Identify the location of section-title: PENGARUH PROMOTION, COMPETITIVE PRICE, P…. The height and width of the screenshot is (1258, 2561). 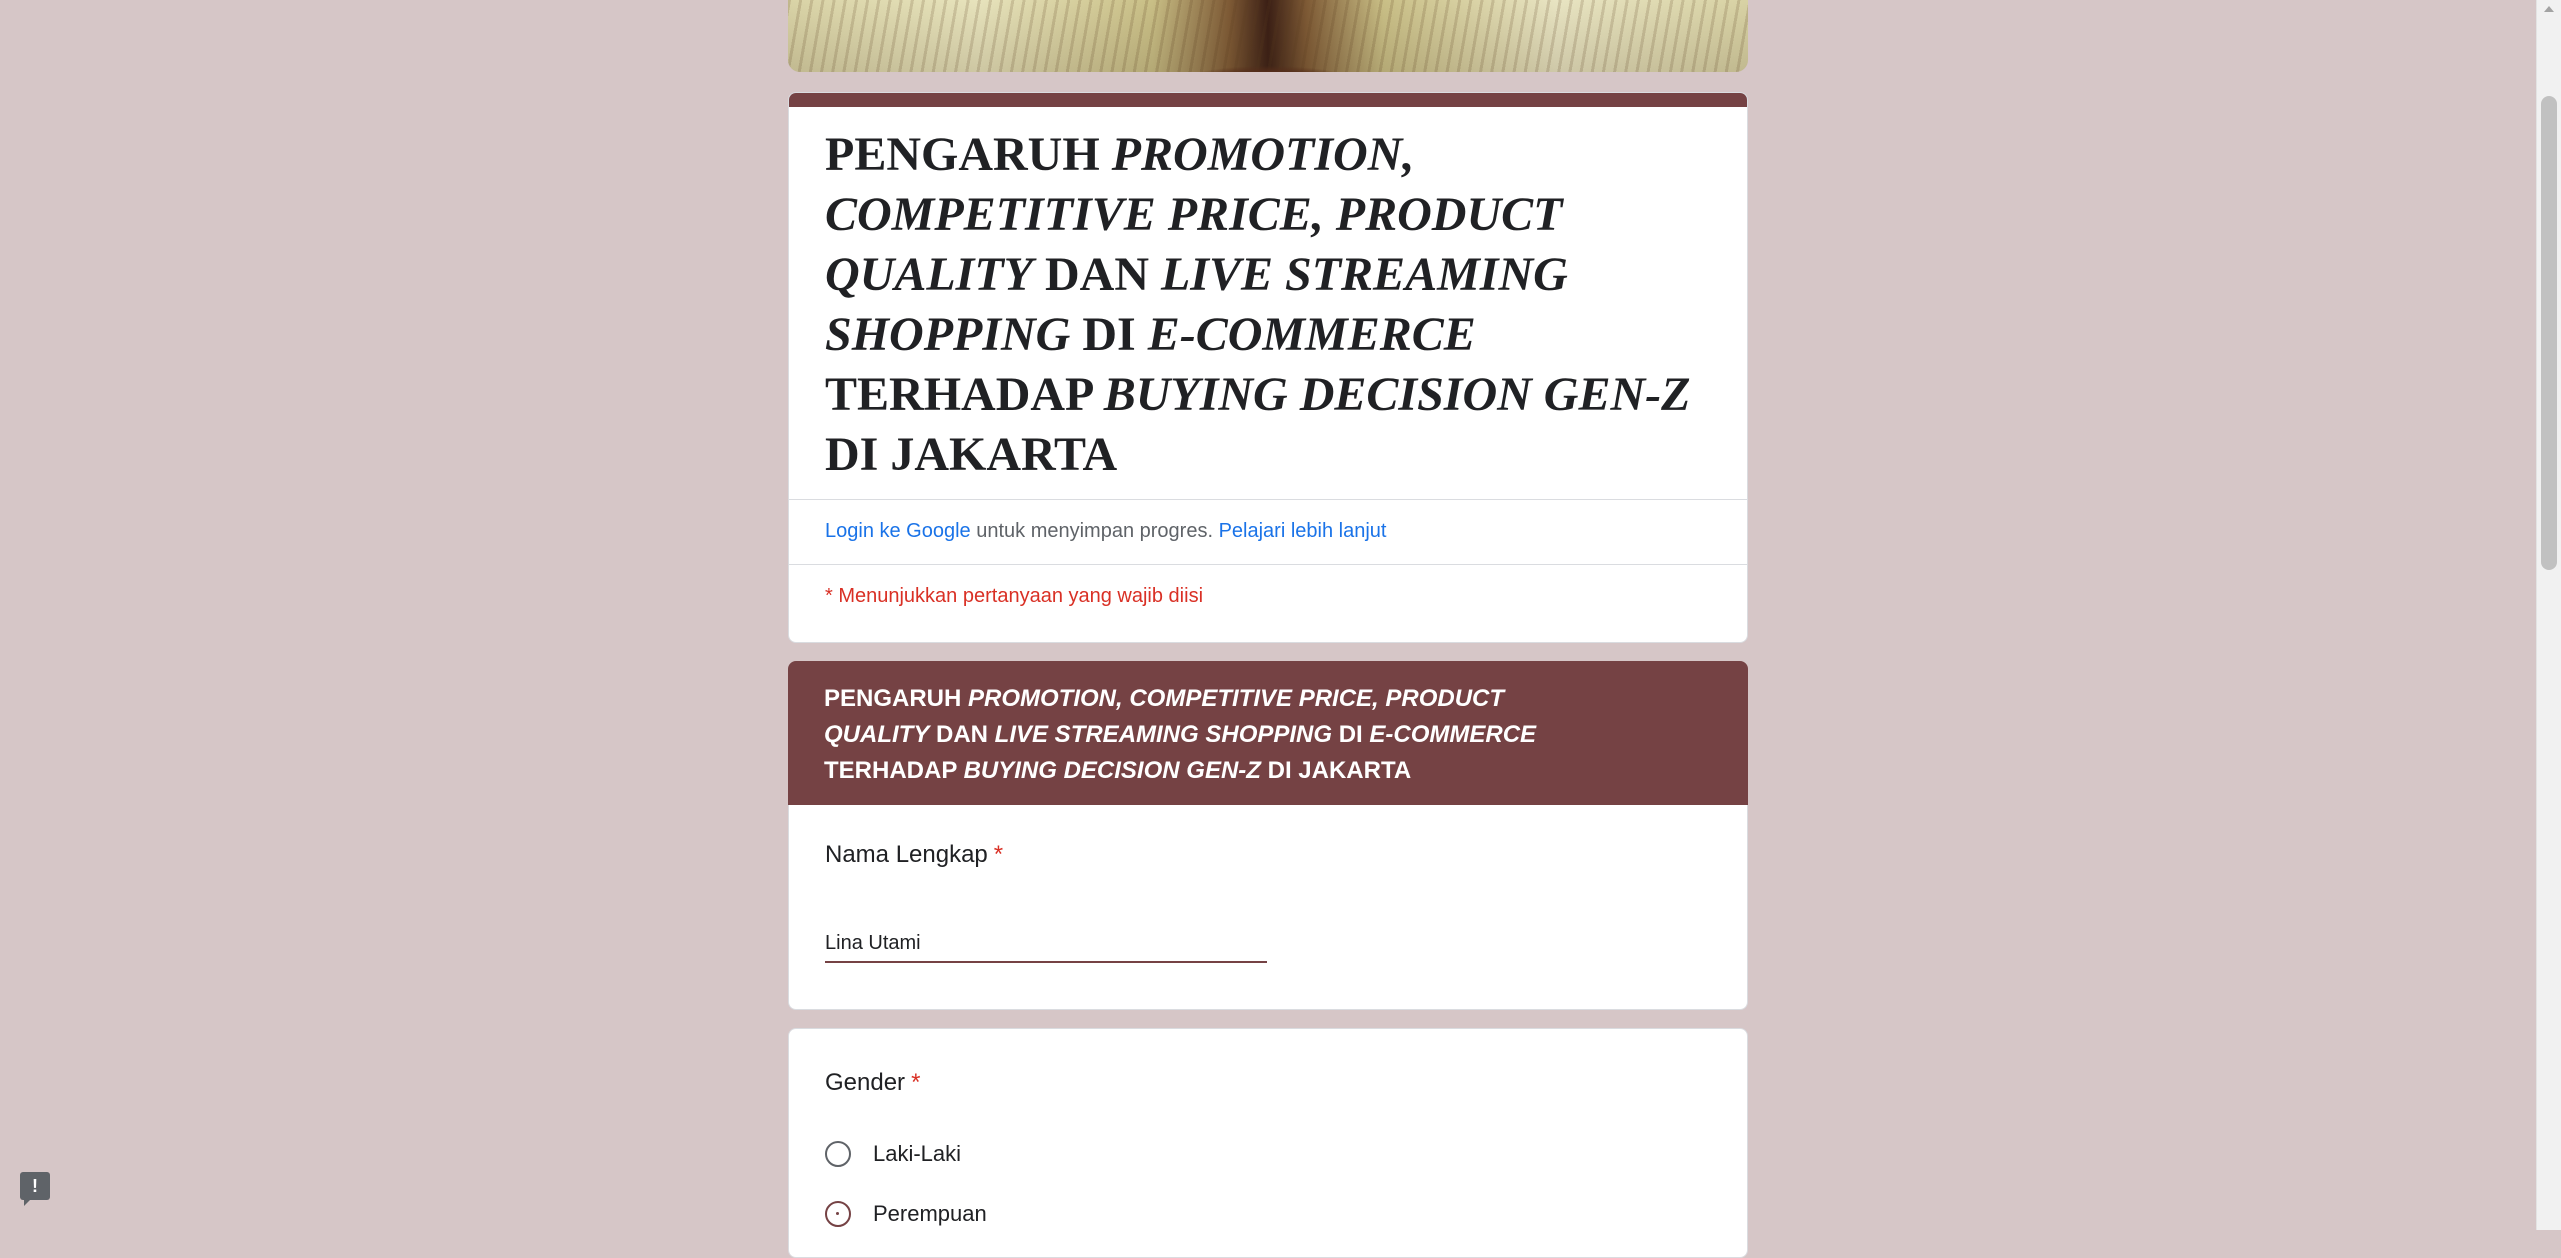
(1204, 735).